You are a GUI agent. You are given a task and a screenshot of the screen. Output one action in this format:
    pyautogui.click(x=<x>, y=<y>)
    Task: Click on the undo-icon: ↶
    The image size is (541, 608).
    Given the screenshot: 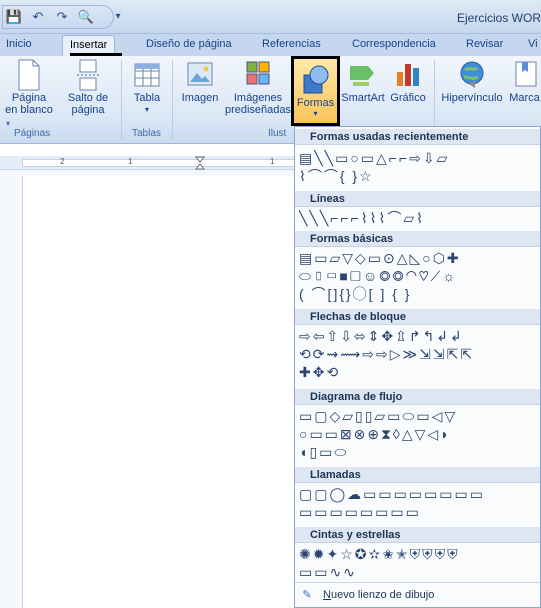 What is the action you would take?
    pyautogui.click(x=38, y=17)
    